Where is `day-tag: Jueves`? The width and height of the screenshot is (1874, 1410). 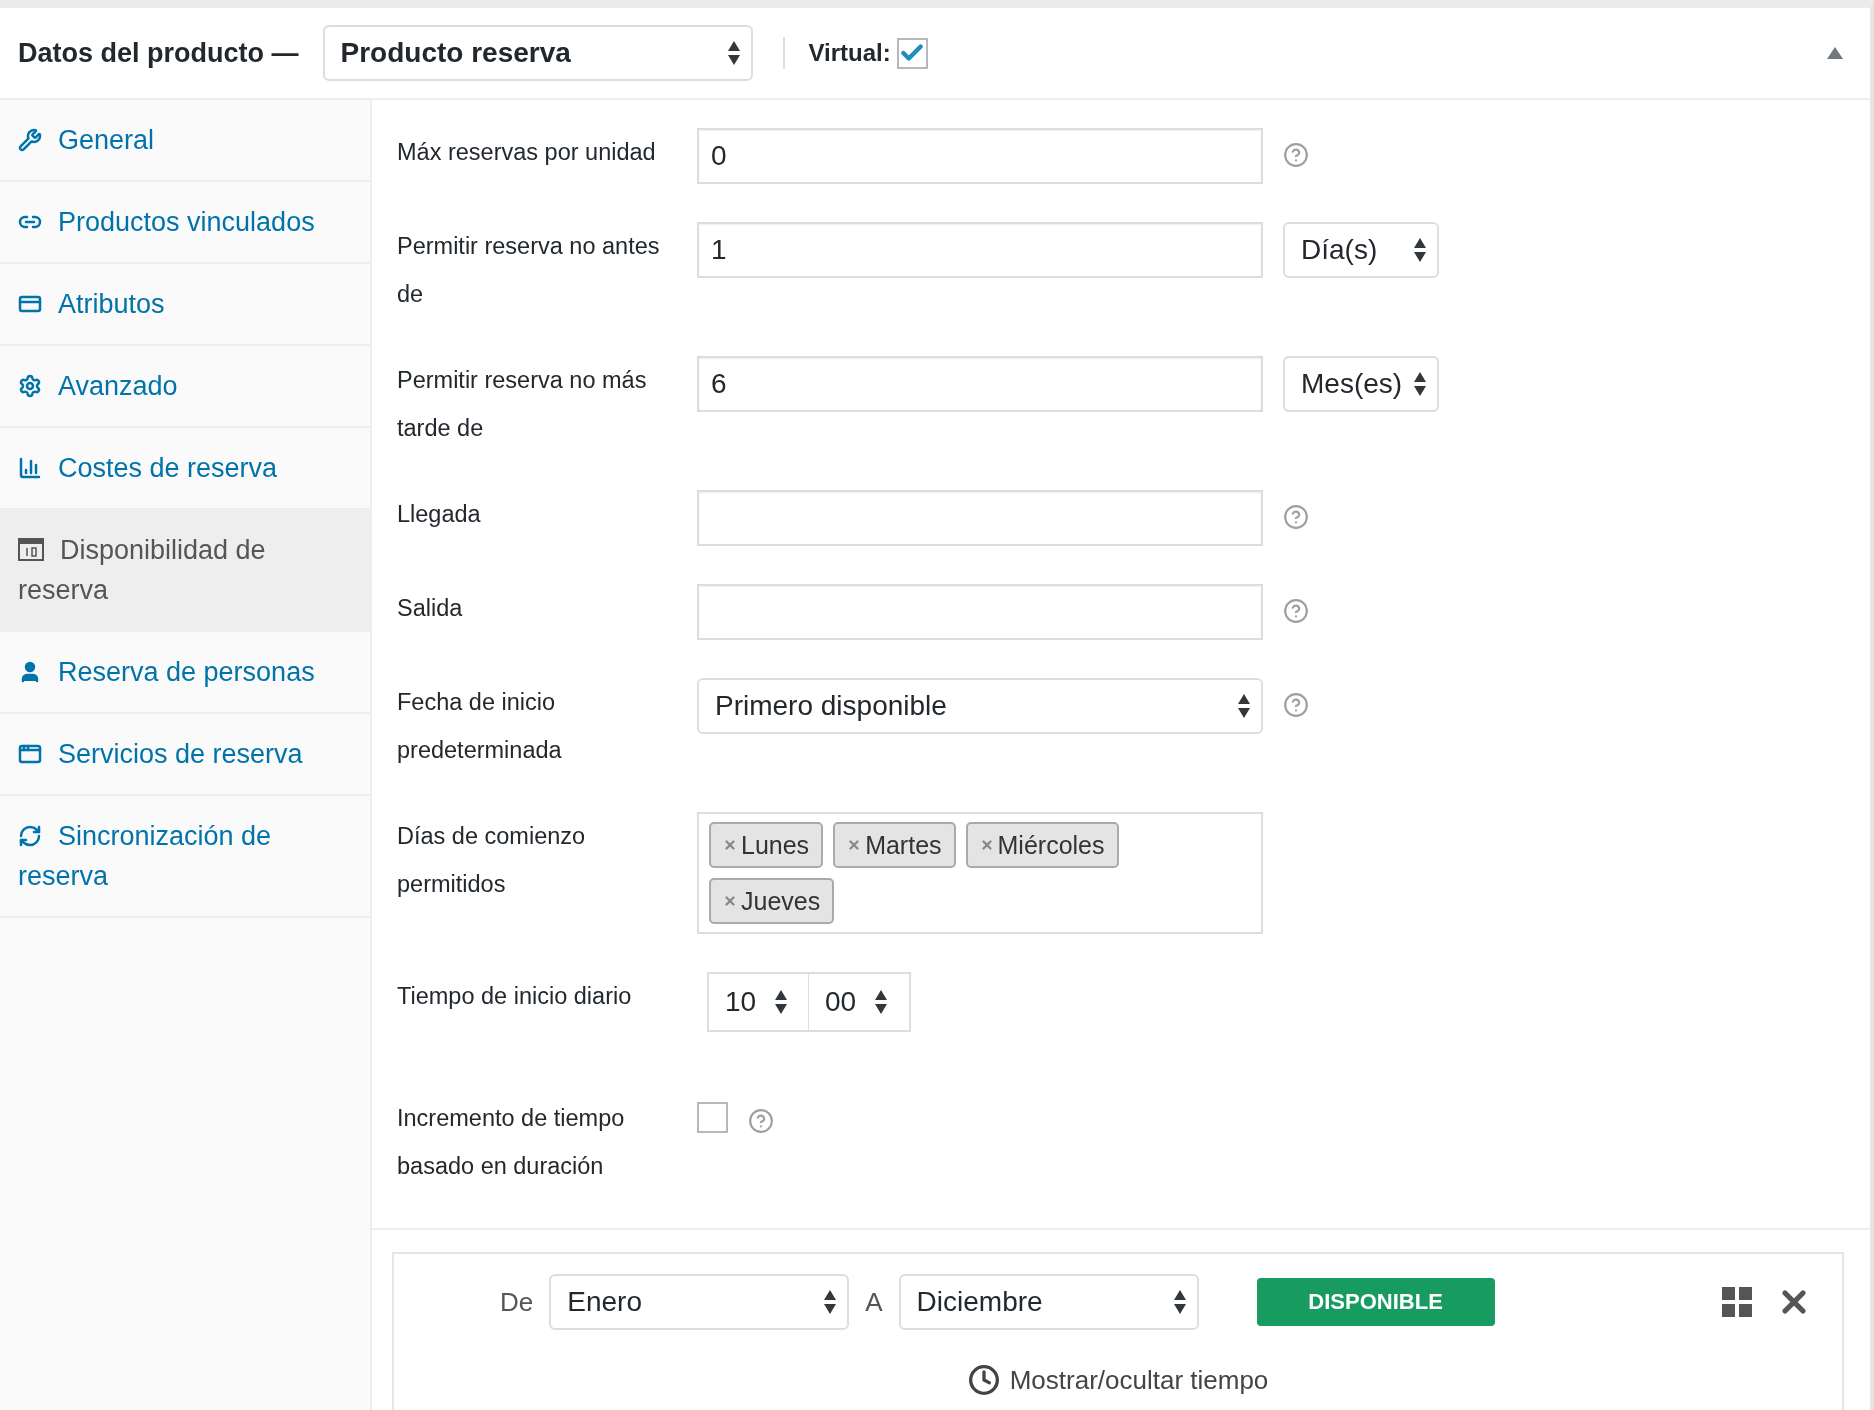
day-tag: Jueves is located at coordinates (772, 901).